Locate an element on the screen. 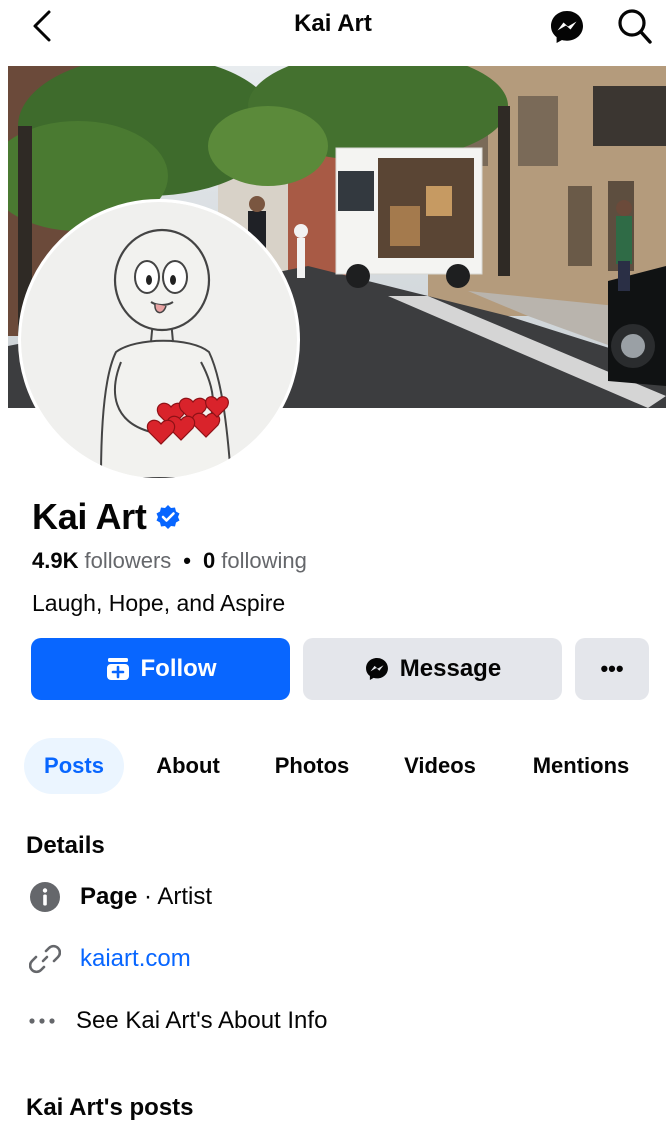 This screenshot has width=666, height=1123. details-heading: Details is located at coordinates (65, 845).